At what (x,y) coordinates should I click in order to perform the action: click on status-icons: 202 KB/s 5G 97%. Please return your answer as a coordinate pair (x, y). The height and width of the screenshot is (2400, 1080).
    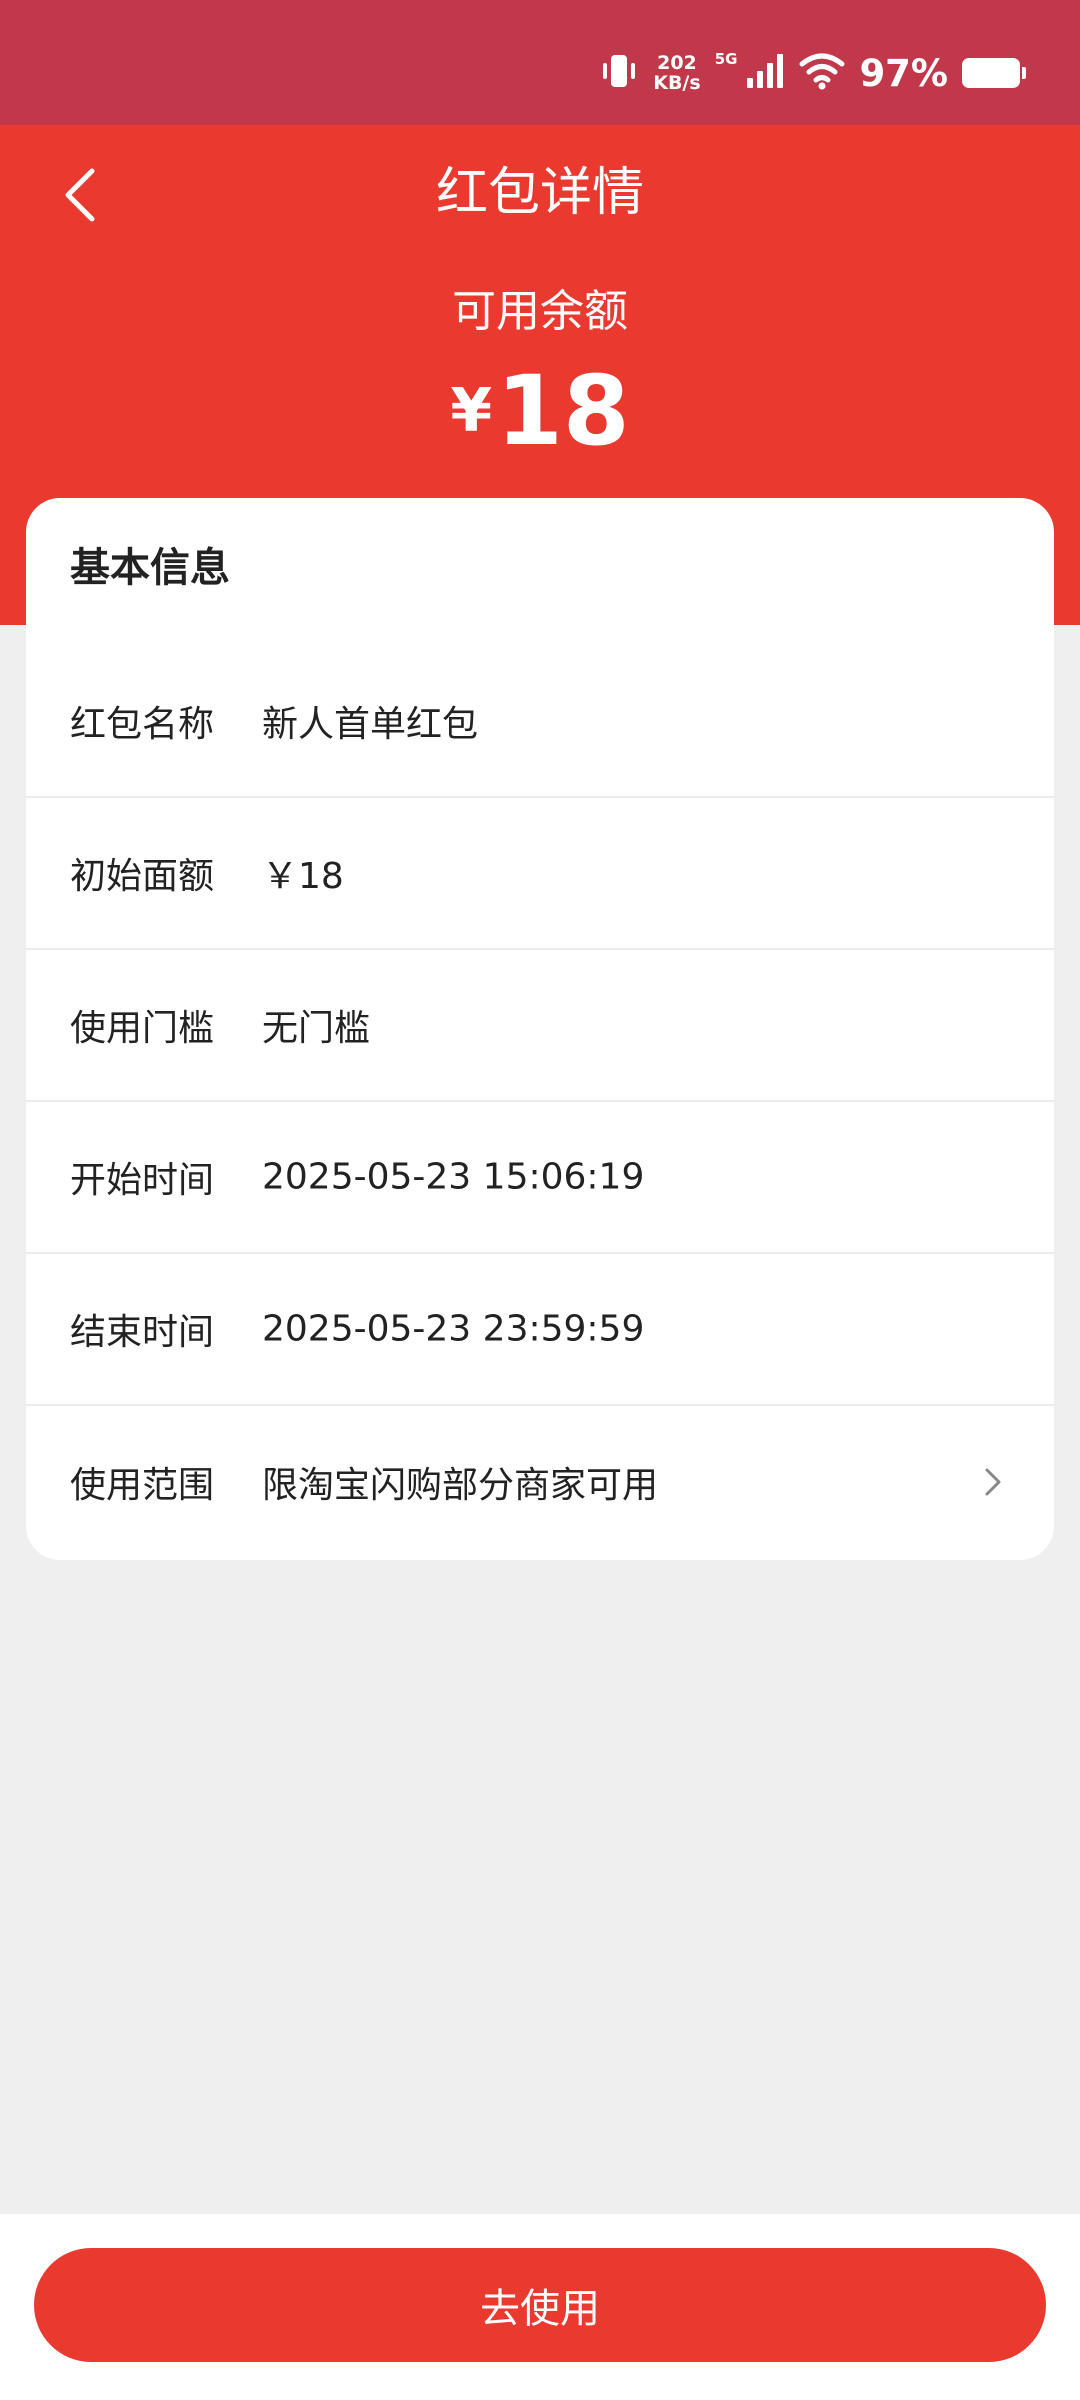
    Looking at the image, I should click on (812, 73).